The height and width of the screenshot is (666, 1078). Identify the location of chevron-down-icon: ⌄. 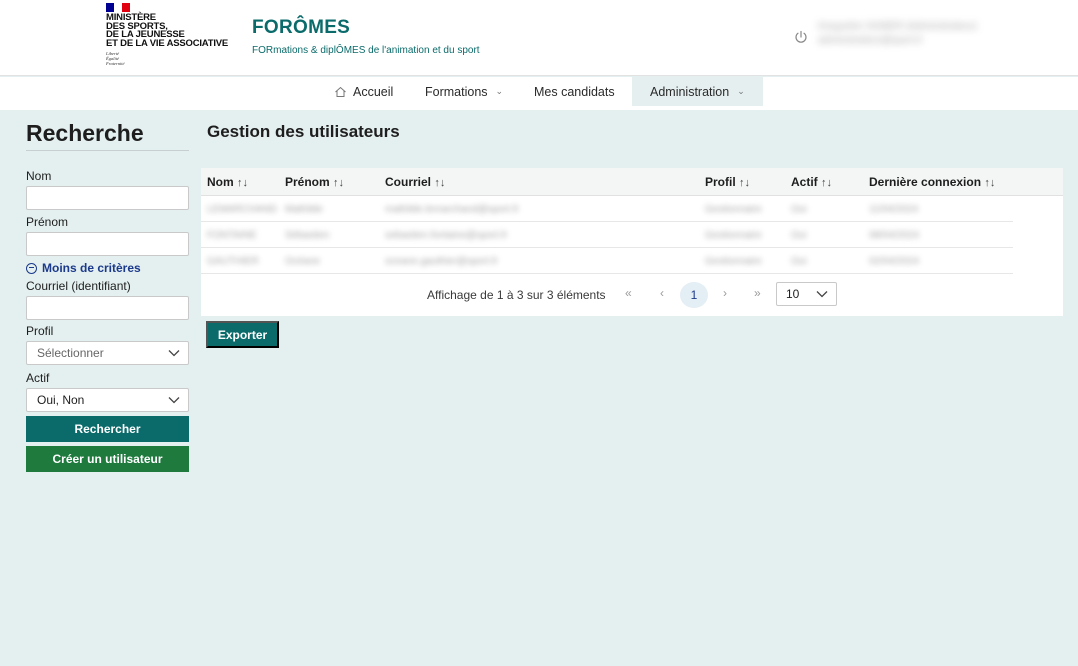
(499, 91).